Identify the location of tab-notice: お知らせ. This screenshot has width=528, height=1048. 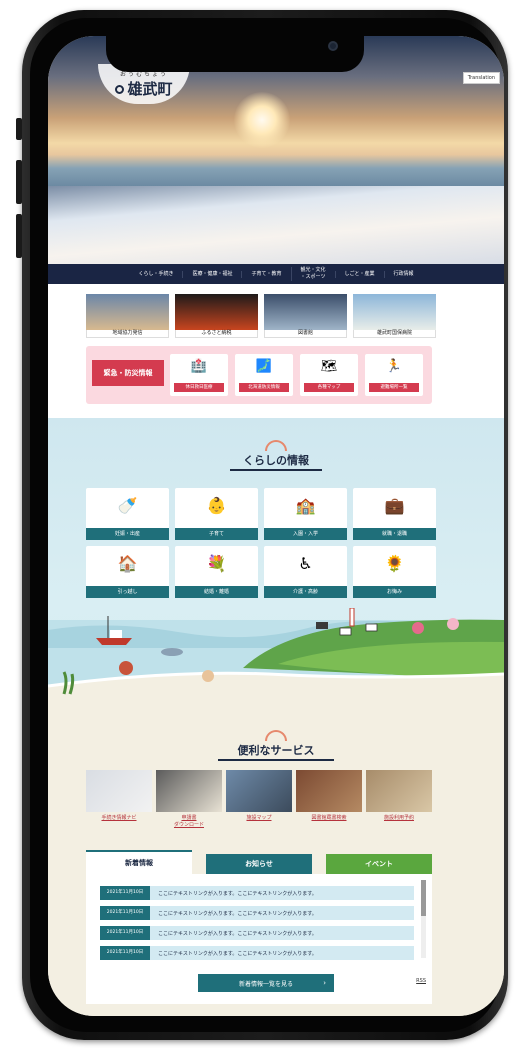
(259, 864).